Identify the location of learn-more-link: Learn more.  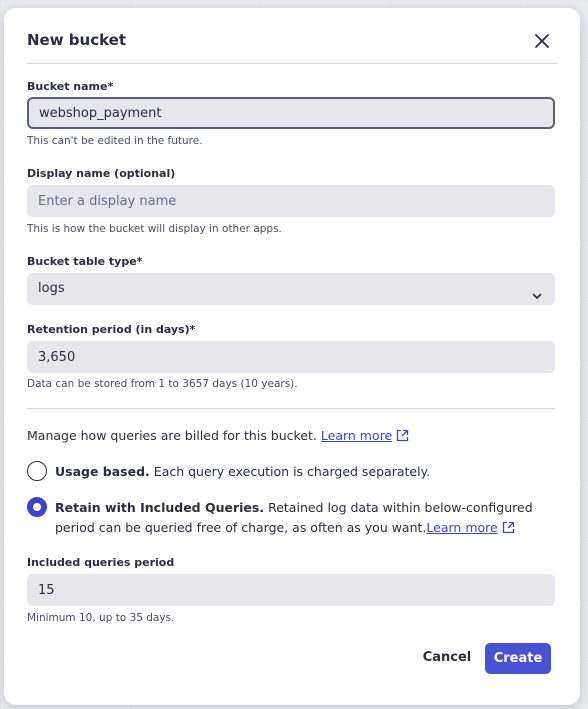
(356, 435).